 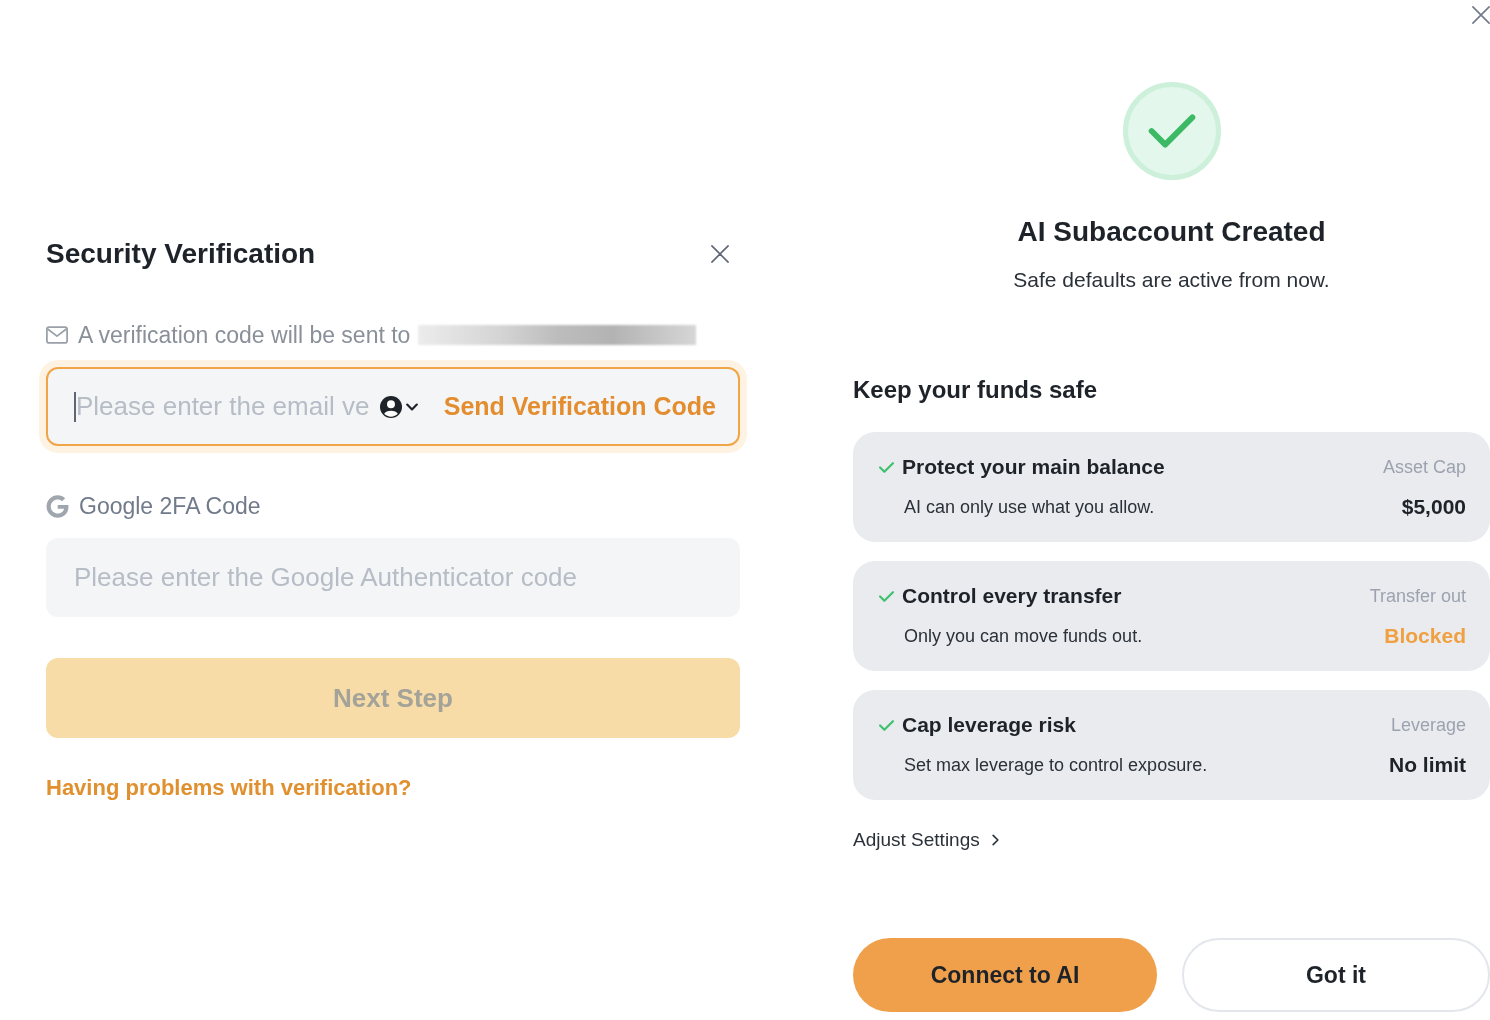 What do you see at coordinates (1424, 467) in the screenshot?
I see `setting-label: Asset Cap` at bounding box center [1424, 467].